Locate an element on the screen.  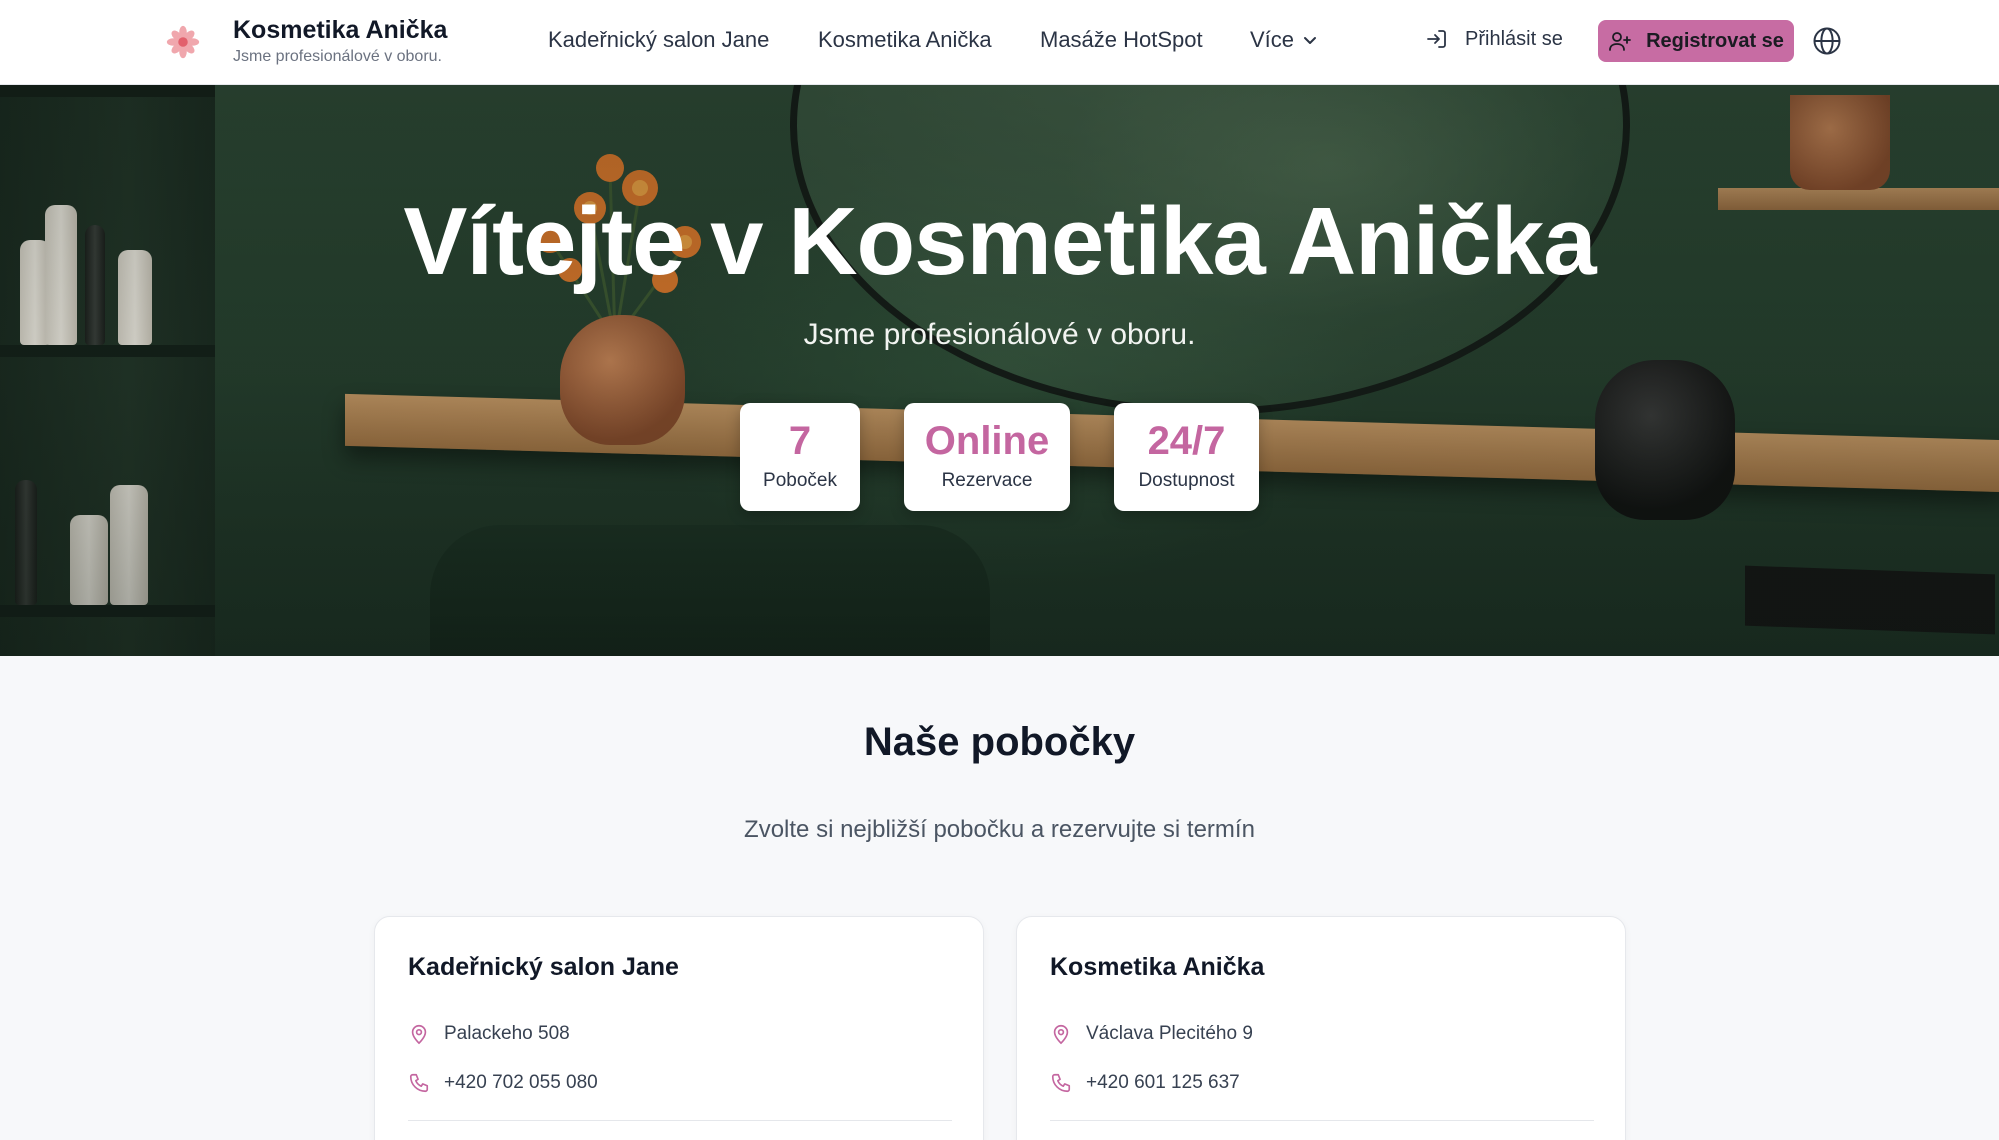
register-button: Registrovat se is located at coordinates (1696, 41).